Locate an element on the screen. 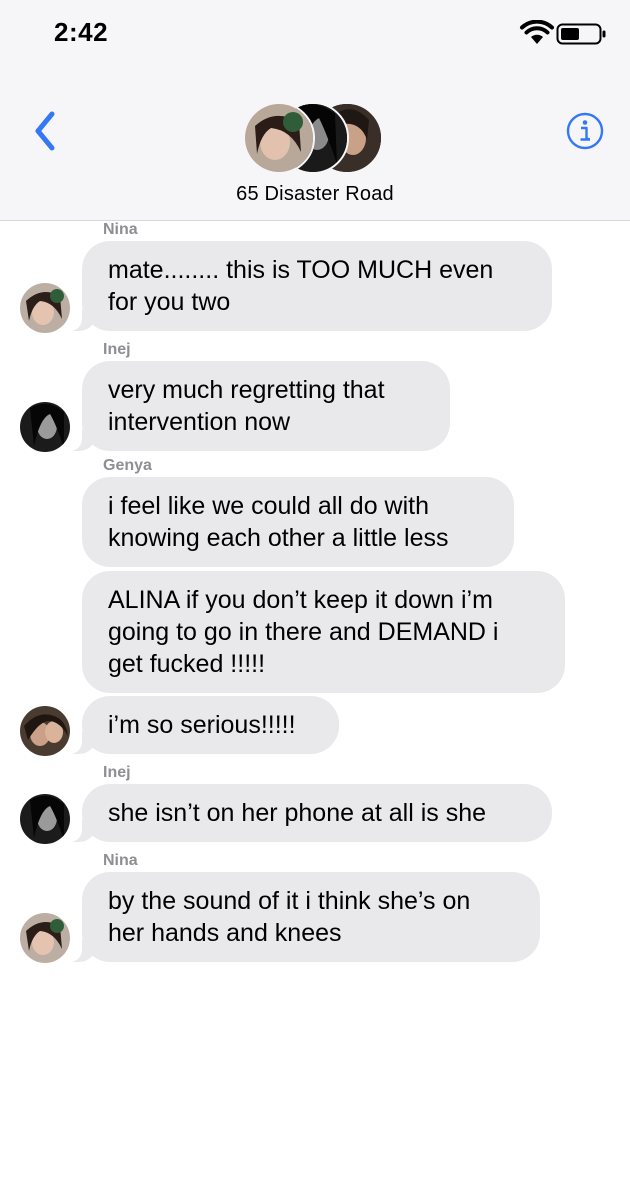 The image size is (630, 1200). status-time: 2:42 is located at coordinates (81, 32).